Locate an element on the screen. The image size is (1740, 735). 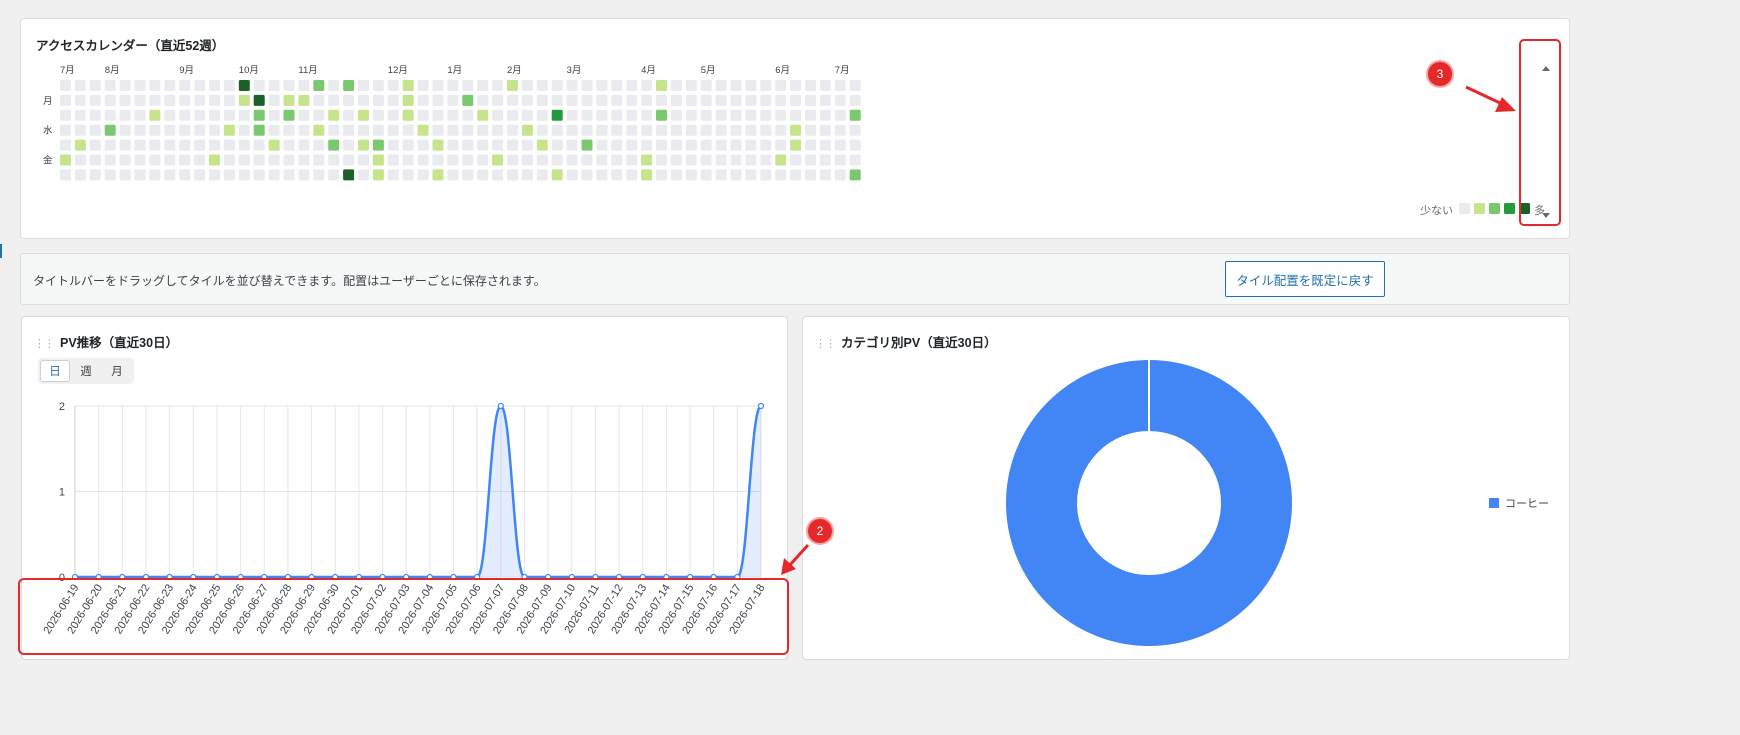
tab-week: 週 is located at coordinates (86, 371).